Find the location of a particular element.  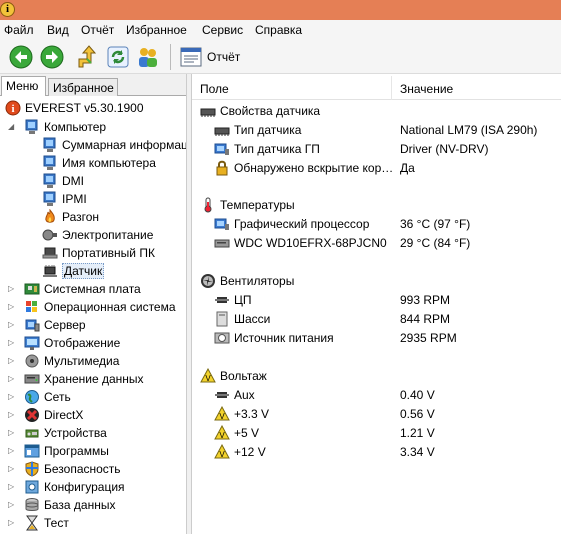

chassis-icon is located at coordinates (222, 319).